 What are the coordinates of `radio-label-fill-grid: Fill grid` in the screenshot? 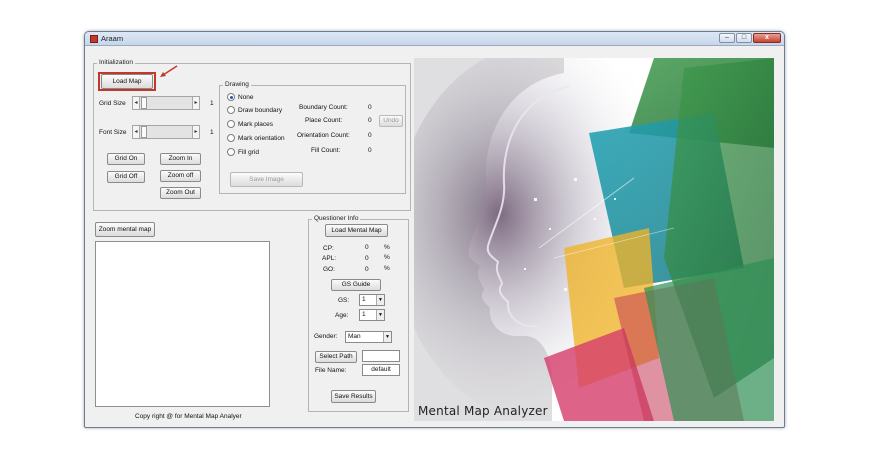 It's located at (248, 152).